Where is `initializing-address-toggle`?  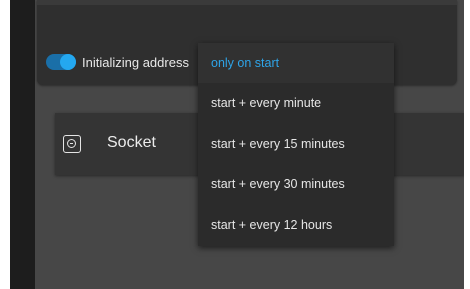 initializing-address-toggle is located at coordinates (61, 62).